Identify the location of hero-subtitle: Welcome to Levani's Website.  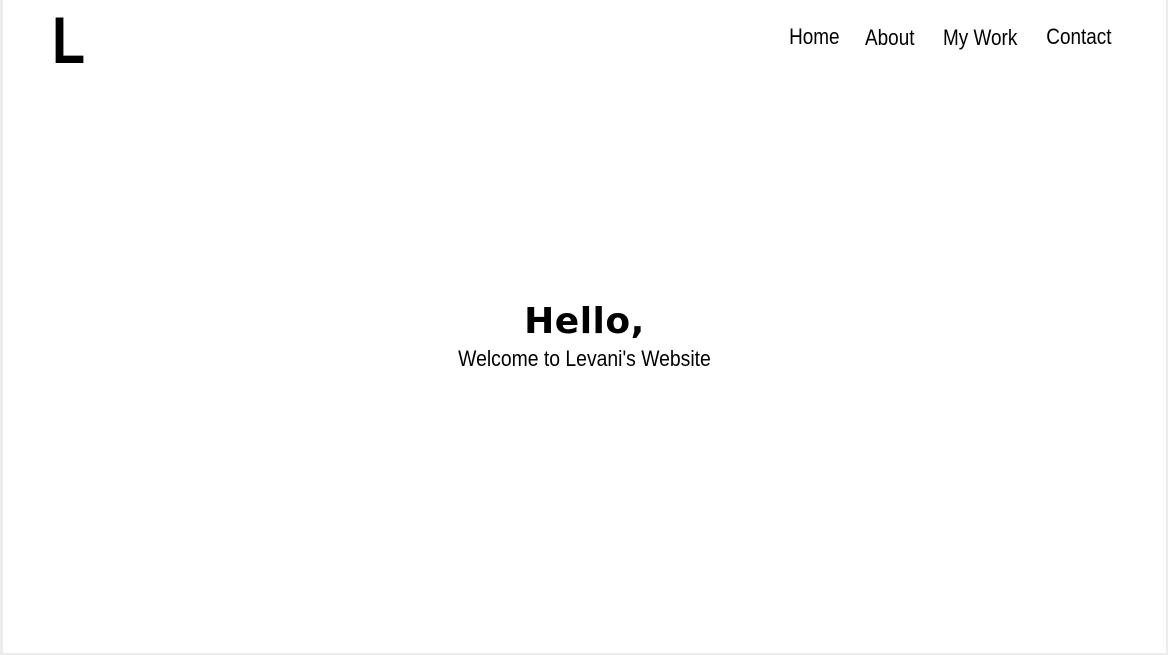
(584, 358).